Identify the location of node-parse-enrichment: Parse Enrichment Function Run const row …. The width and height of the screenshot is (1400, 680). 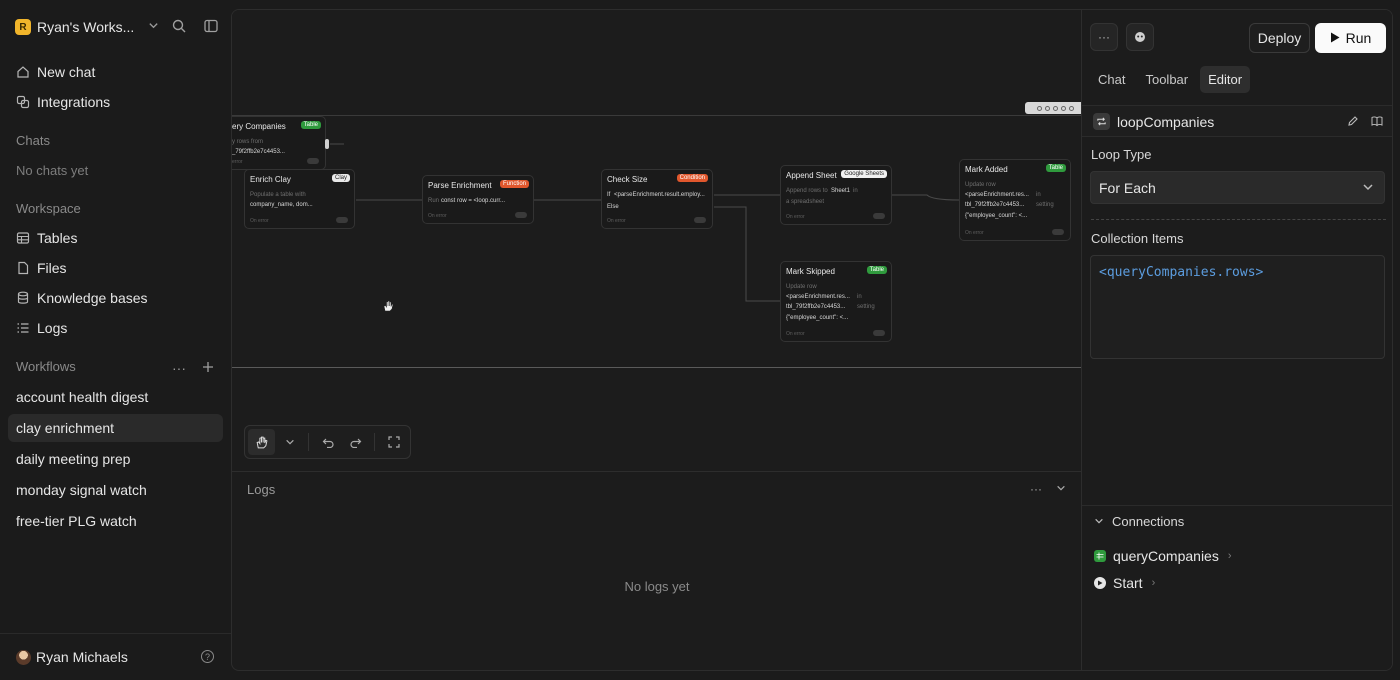
(478, 199).